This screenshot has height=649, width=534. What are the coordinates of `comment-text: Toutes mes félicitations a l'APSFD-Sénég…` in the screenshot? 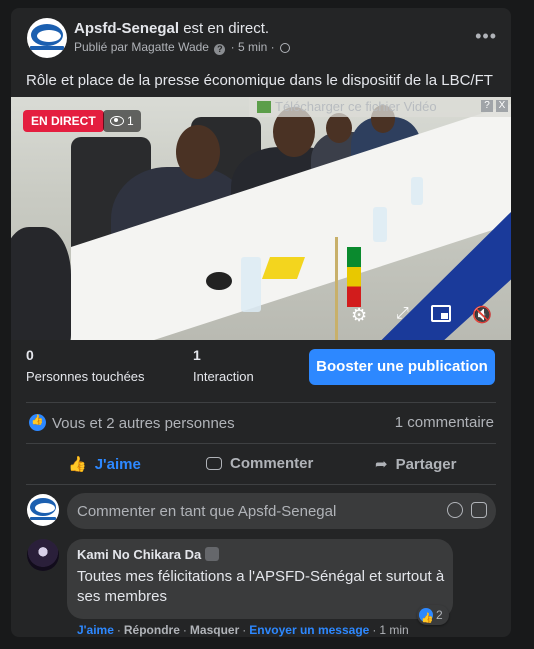 It's located at (261, 586).